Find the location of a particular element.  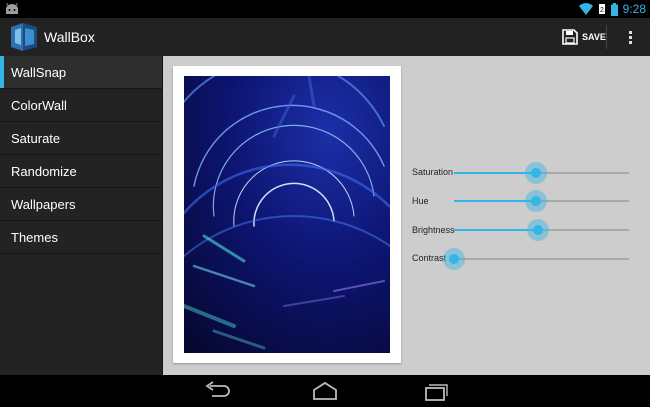

save-label: SAVE is located at coordinates (594, 37).